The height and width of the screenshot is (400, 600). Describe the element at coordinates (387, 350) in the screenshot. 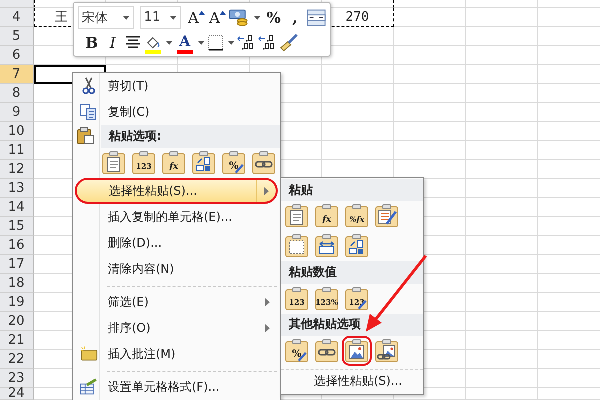

I see `clipboard-chain-picture-icon` at that location.